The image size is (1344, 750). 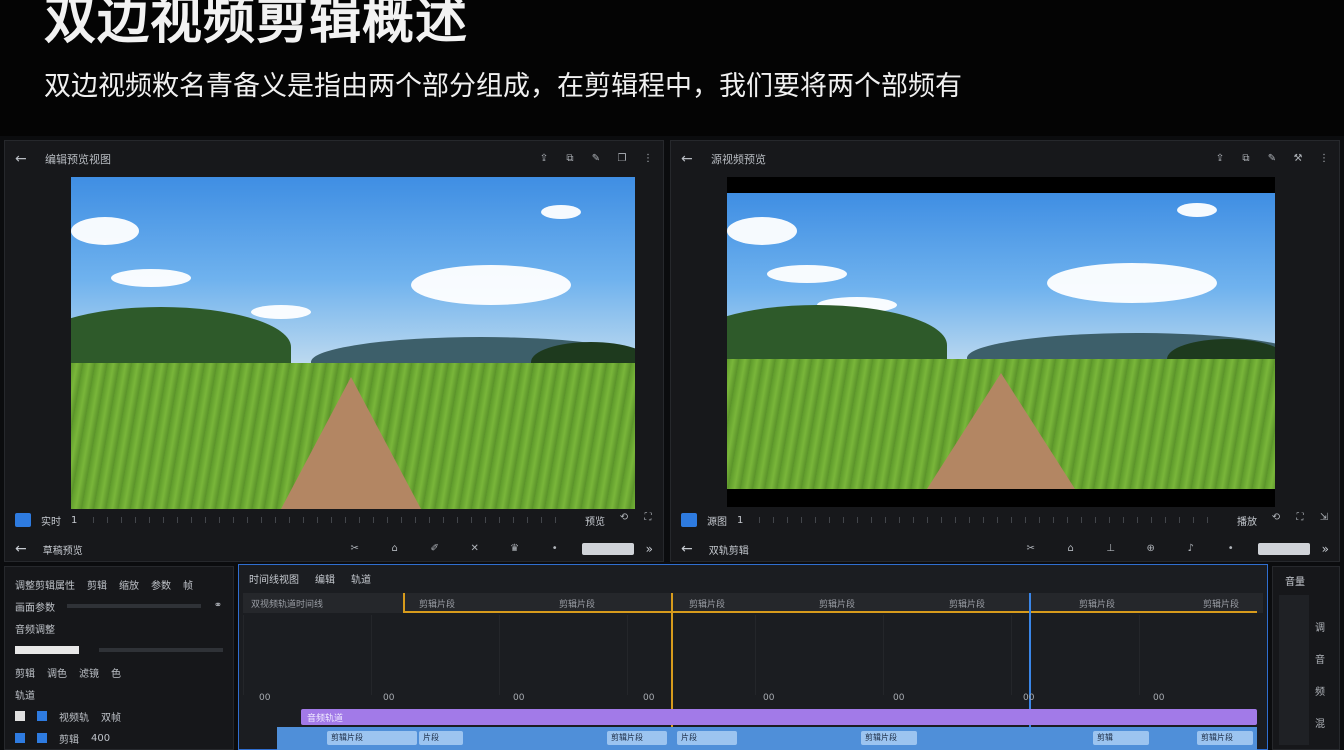 What do you see at coordinates (51, 522) in the screenshot?
I see `left-footer-label: 实时` at bounding box center [51, 522].